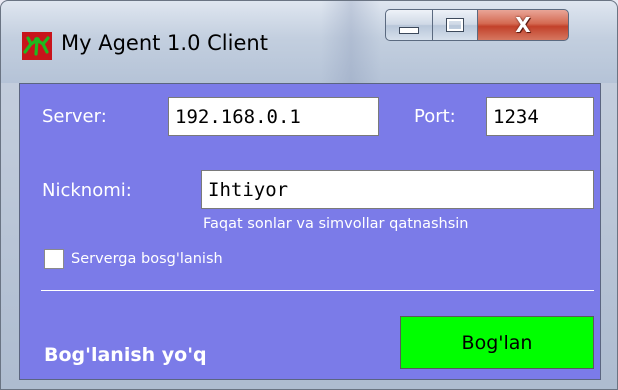 Image resolution: width=618 pixels, height=390 pixels. What do you see at coordinates (336, 224) in the screenshot?
I see `nickname-hint: Faqat sonlar va simvollar qatnashsin` at bounding box center [336, 224].